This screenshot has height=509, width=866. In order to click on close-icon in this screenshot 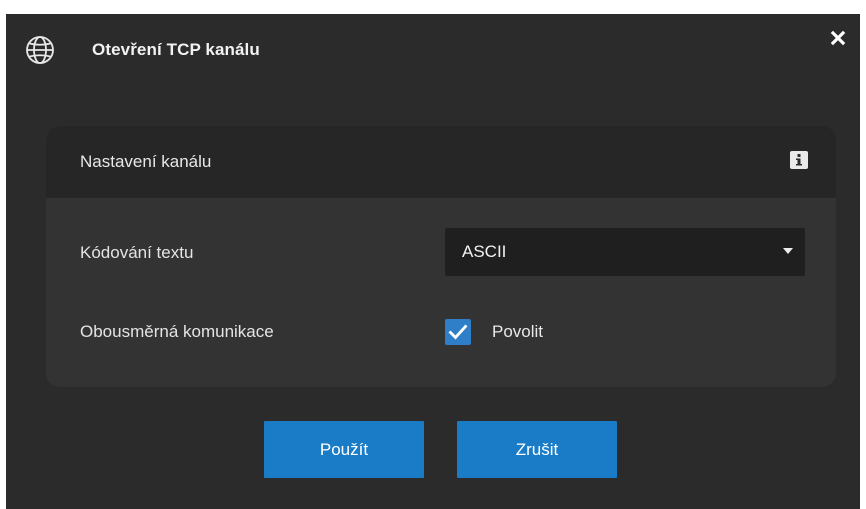, I will do `click(838, 38)`.